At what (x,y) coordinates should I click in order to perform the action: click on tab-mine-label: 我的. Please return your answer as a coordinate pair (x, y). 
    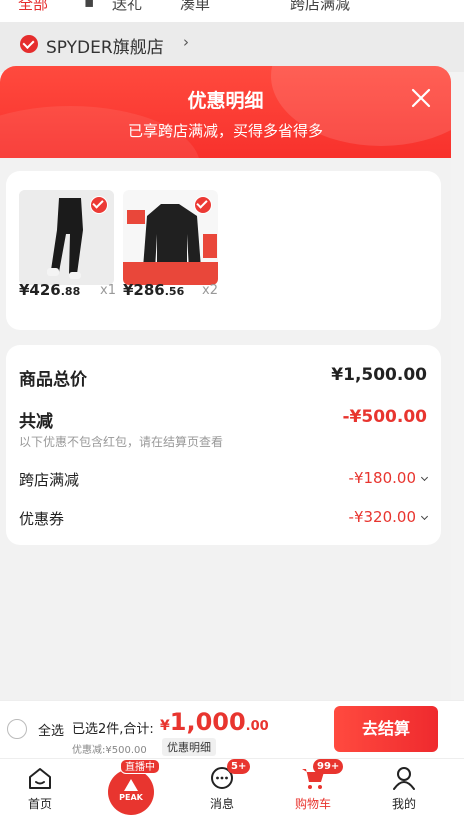
    Looking at the image, I should click on (403, 804).